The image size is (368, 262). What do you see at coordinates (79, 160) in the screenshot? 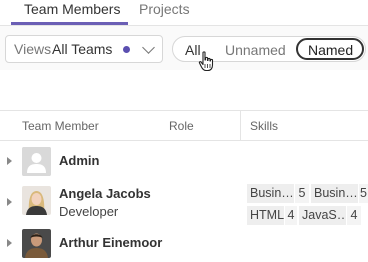
I see `member-name: Admin` at bounding box center [79, 160].